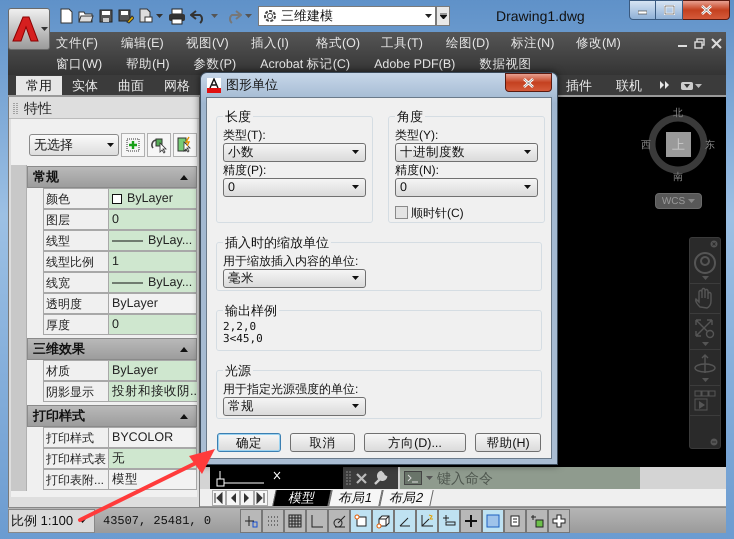 This screenshot has width=734, height=539. Describe the element at coordinates (699, 43) in the screenshot. I see `restore-icon` at that location.